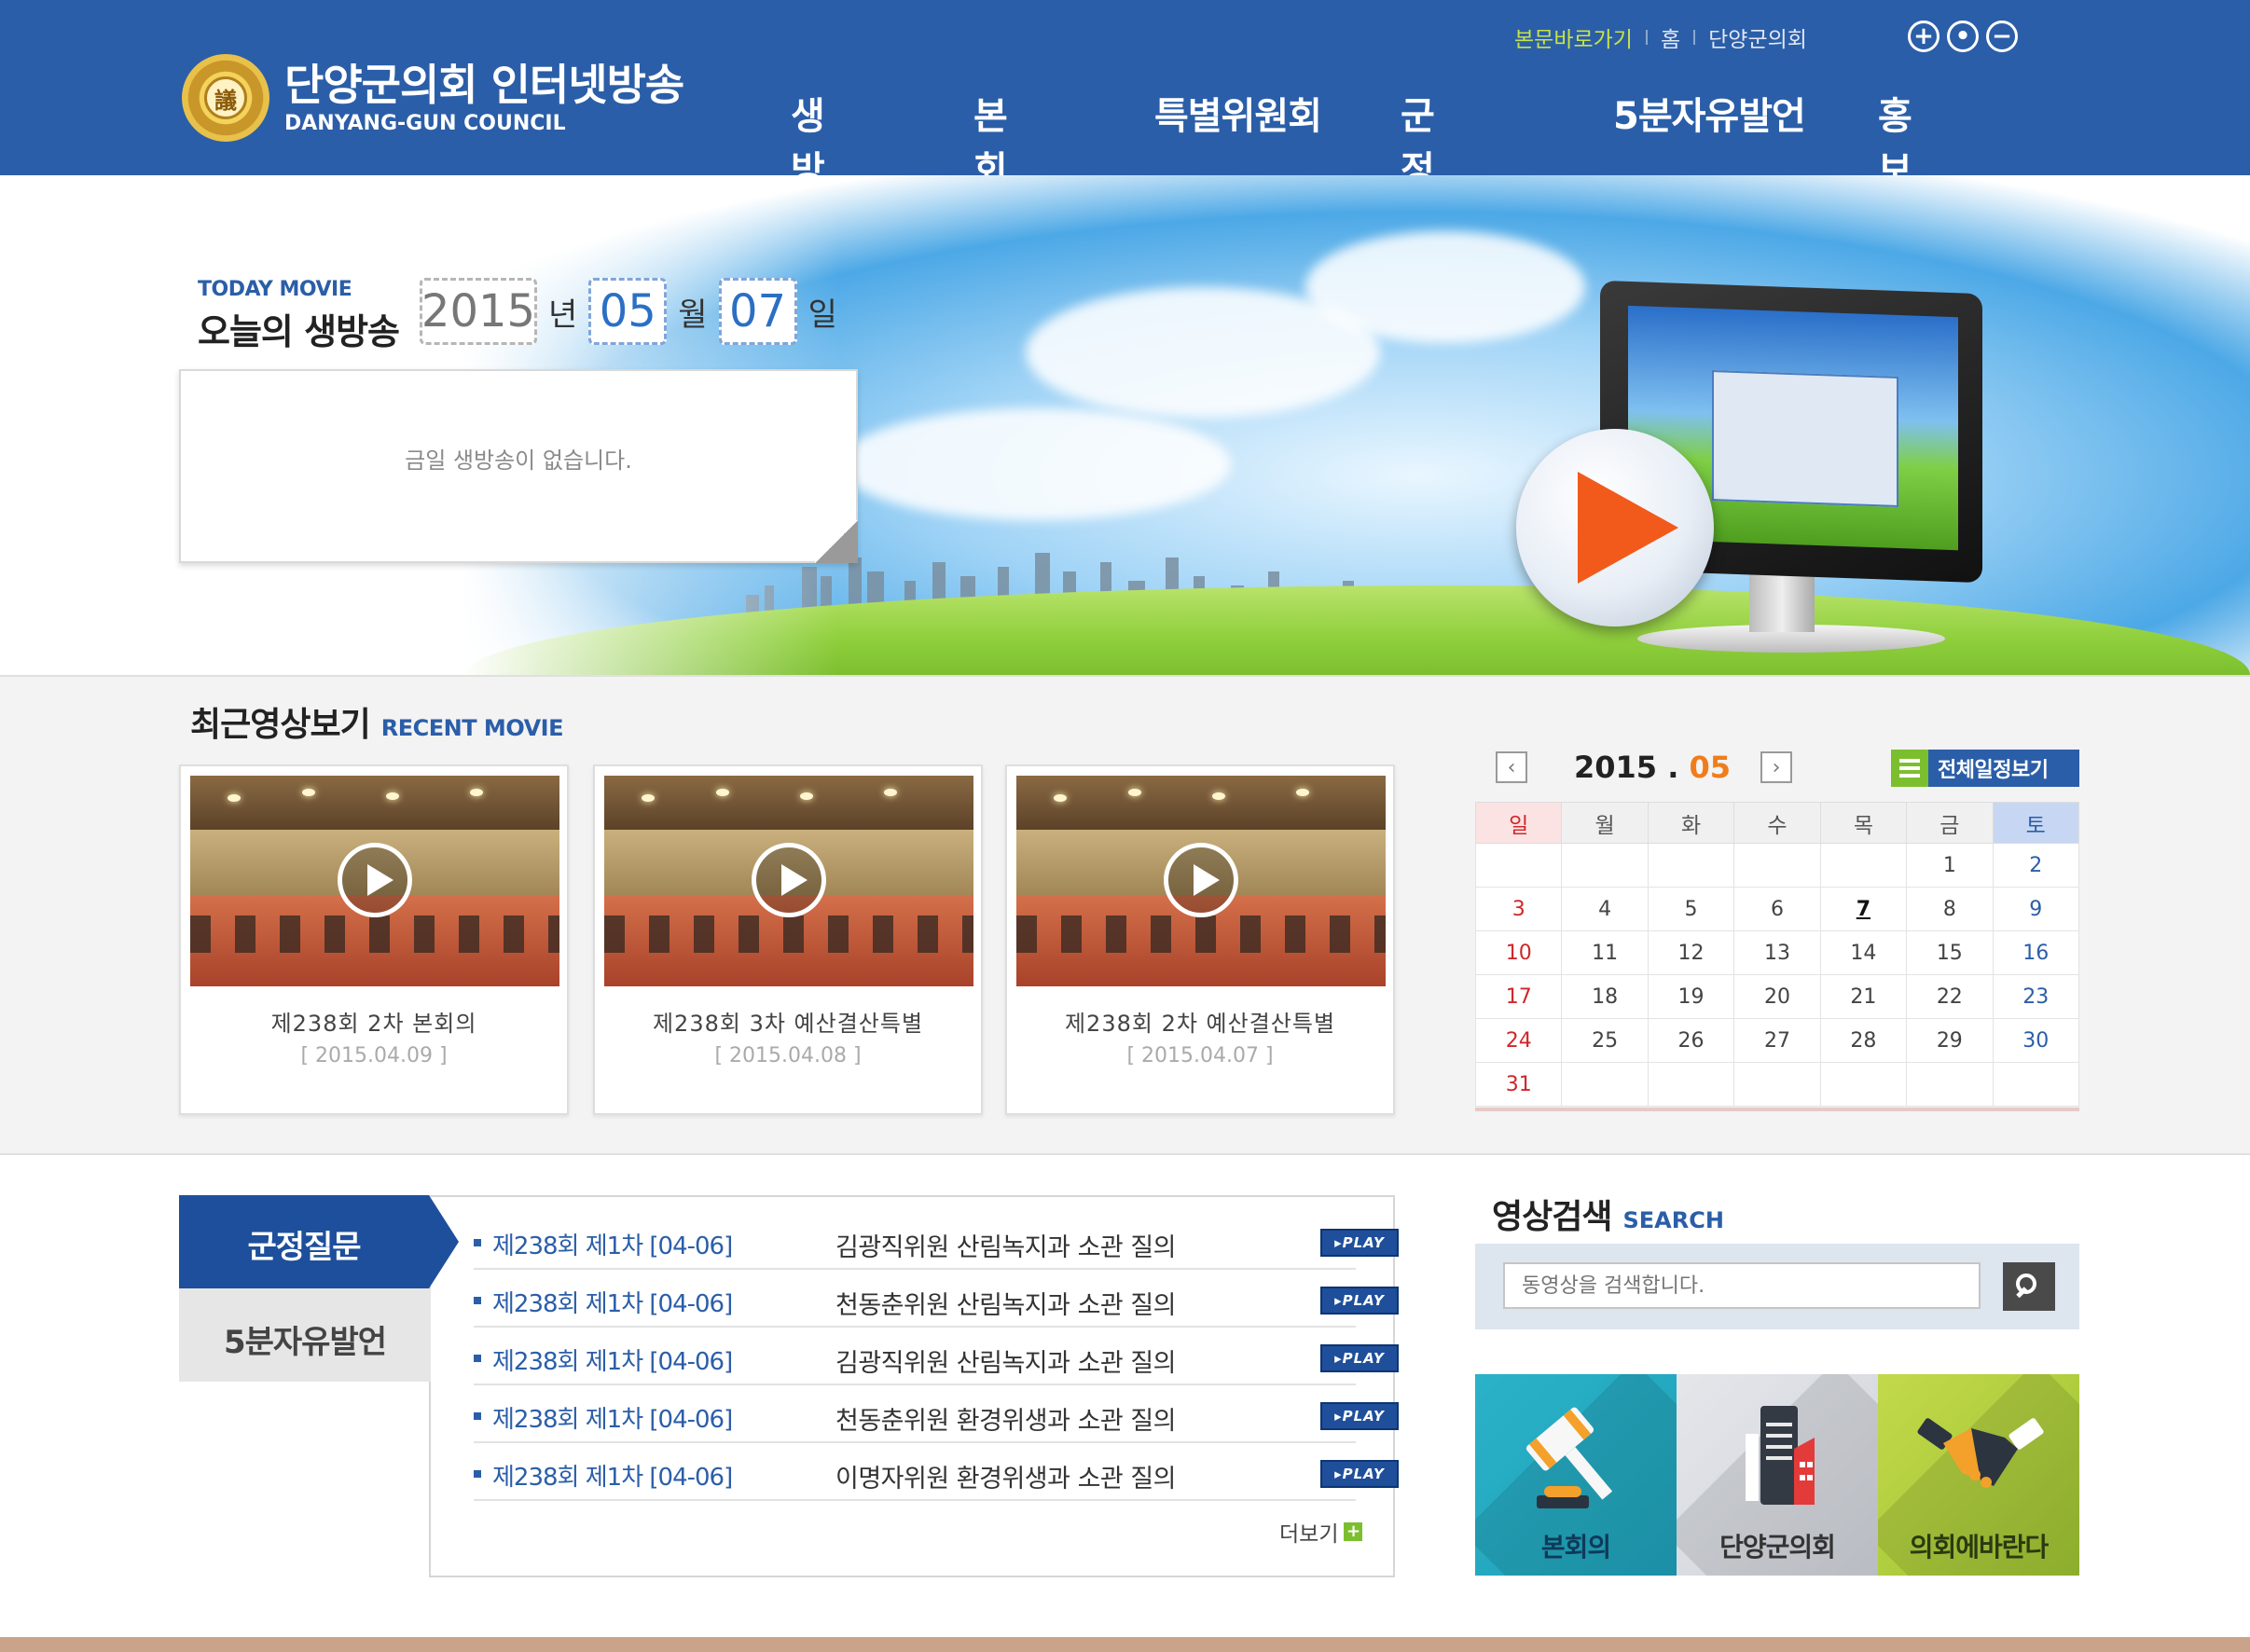  I want to click on calendar-day: 12, so click(1691, 953).